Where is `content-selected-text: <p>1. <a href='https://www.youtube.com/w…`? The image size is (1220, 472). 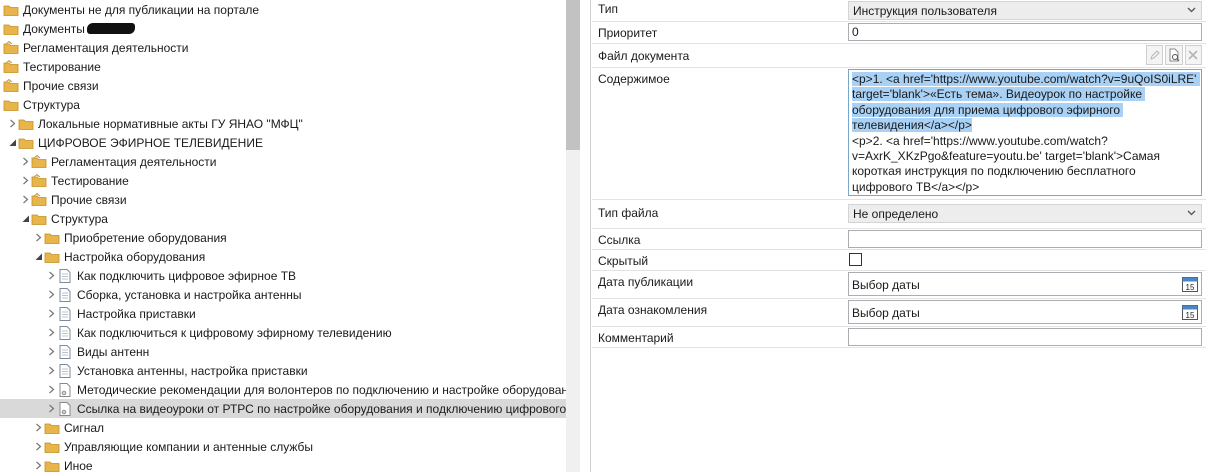
content-selected-text: <p>1. <a href='https://www.youtube.com/w… is located at coordinates (1026, 102).